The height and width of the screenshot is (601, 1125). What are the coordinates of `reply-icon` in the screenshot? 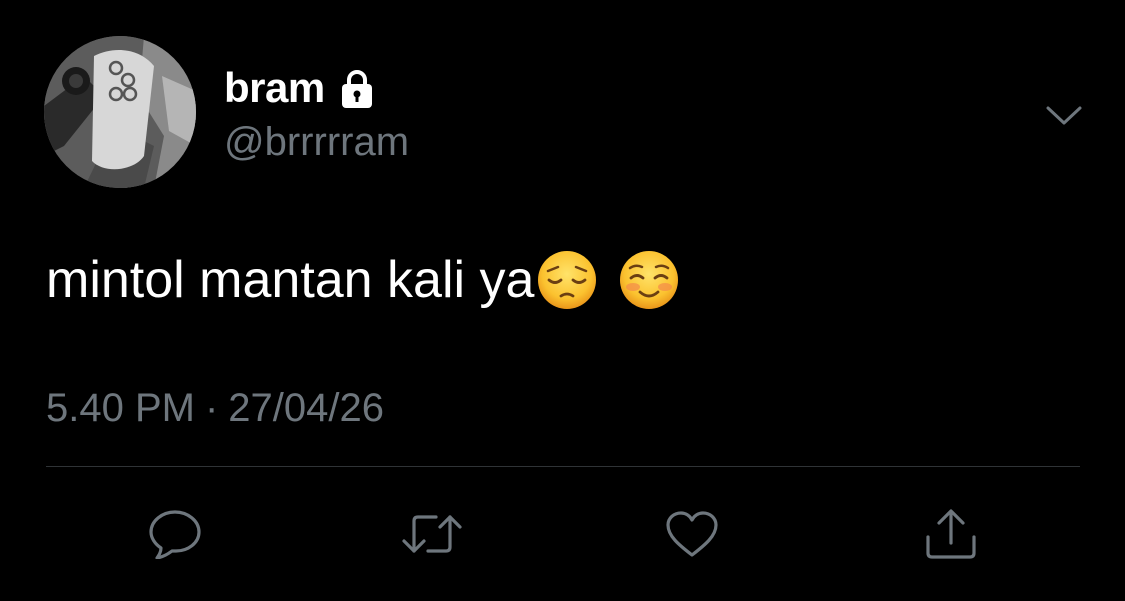 It's located at (175, 534).